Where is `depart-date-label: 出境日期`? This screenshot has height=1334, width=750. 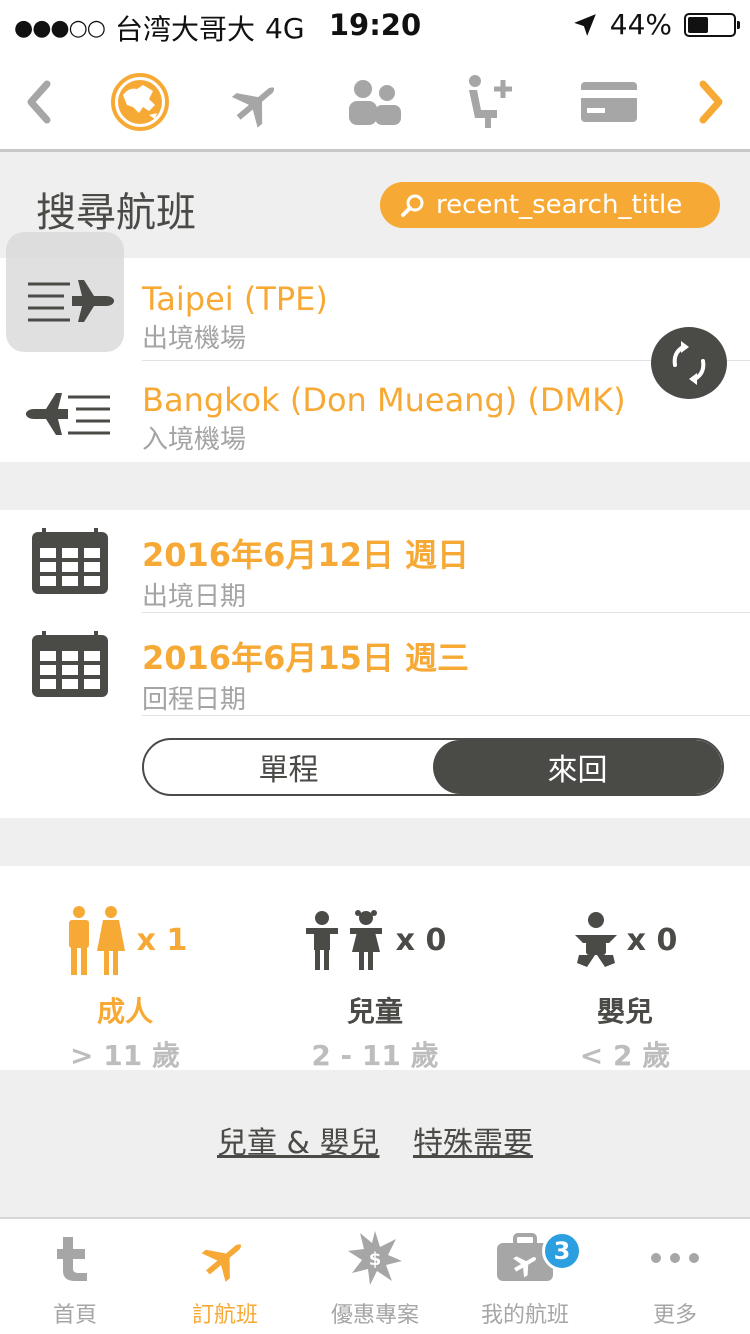
depart-date-label: 出境日期 is located at coordinates (194, 597).